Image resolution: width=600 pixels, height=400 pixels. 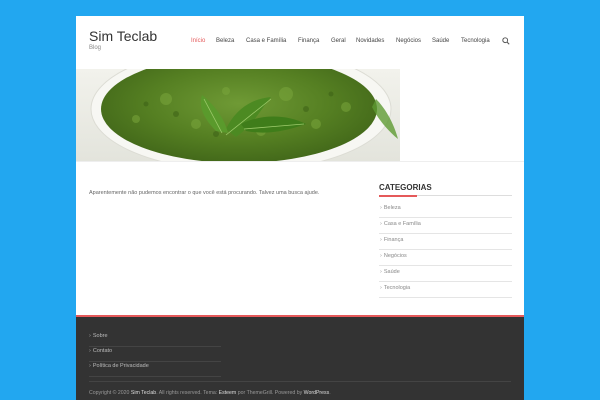 What do you see at coordinates (266, 41) in the screenshot?
I see `nav-item-casa-e-familia: Casa e Família` at bounding box center [266, 41].